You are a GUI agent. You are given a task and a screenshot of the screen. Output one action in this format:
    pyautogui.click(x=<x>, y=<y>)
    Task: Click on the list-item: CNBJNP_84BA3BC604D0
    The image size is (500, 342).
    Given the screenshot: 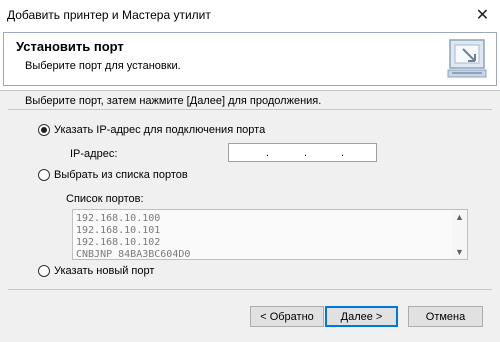 What is the action you would take?
    pyautogui.click(x=133, y=254)
    